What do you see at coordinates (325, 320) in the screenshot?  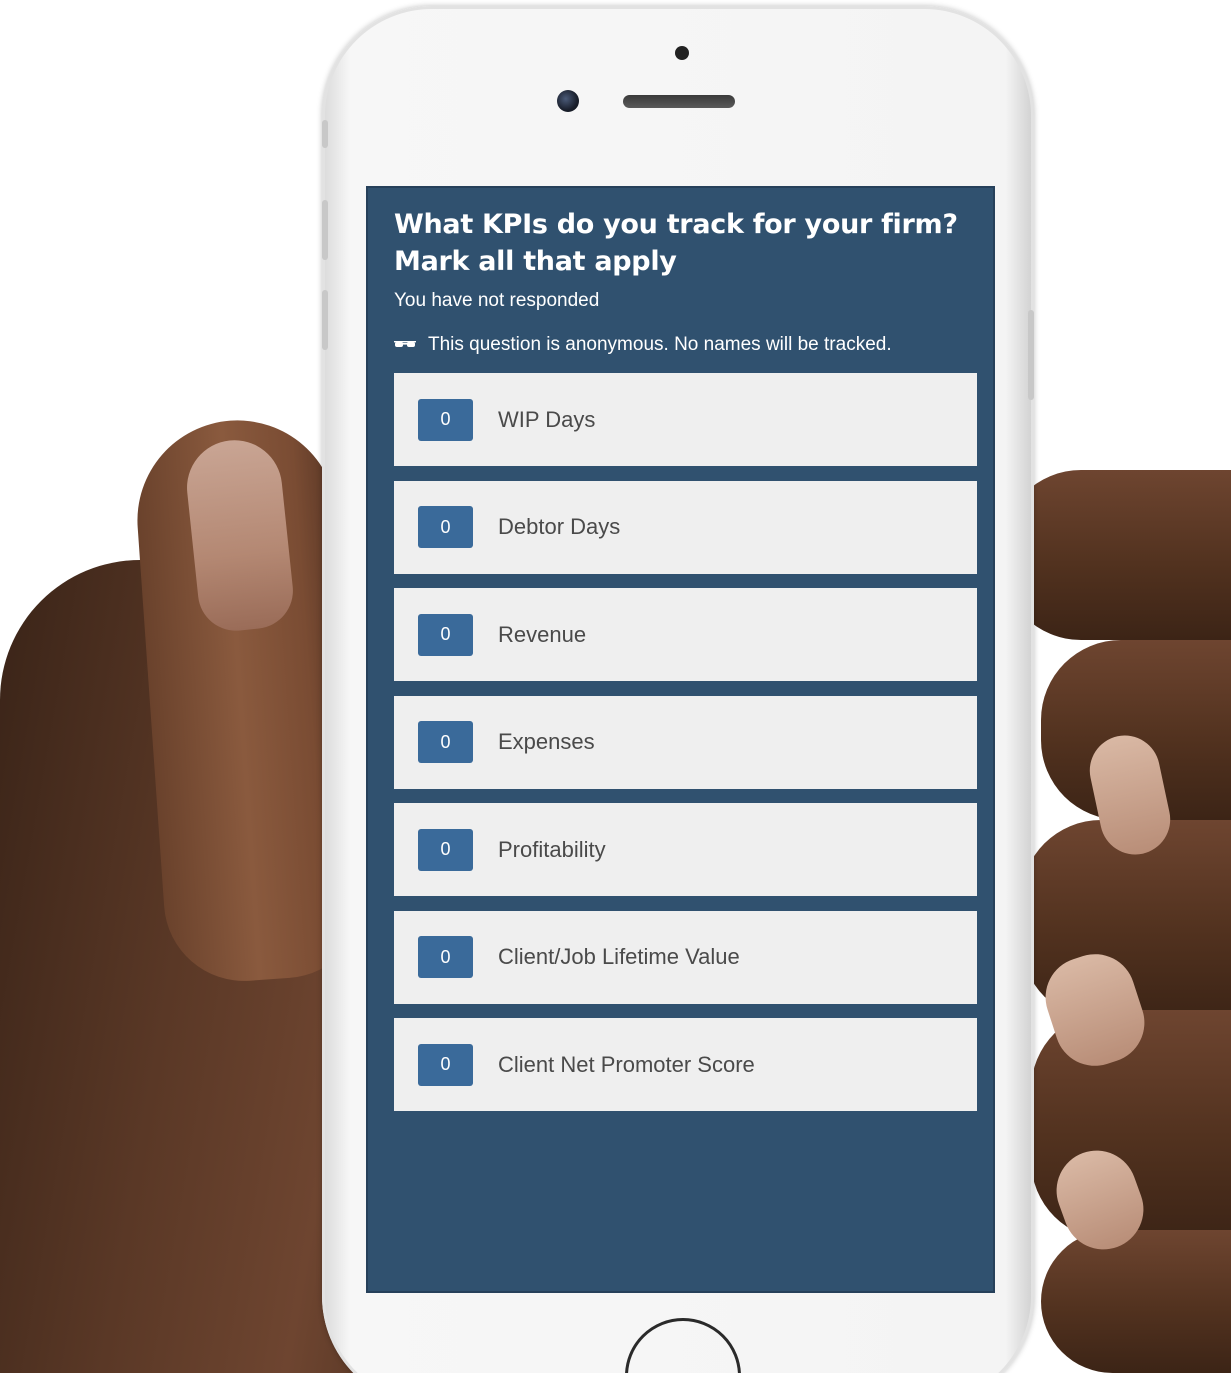 I see `volume-down-button` at bounding box center [325, 320].